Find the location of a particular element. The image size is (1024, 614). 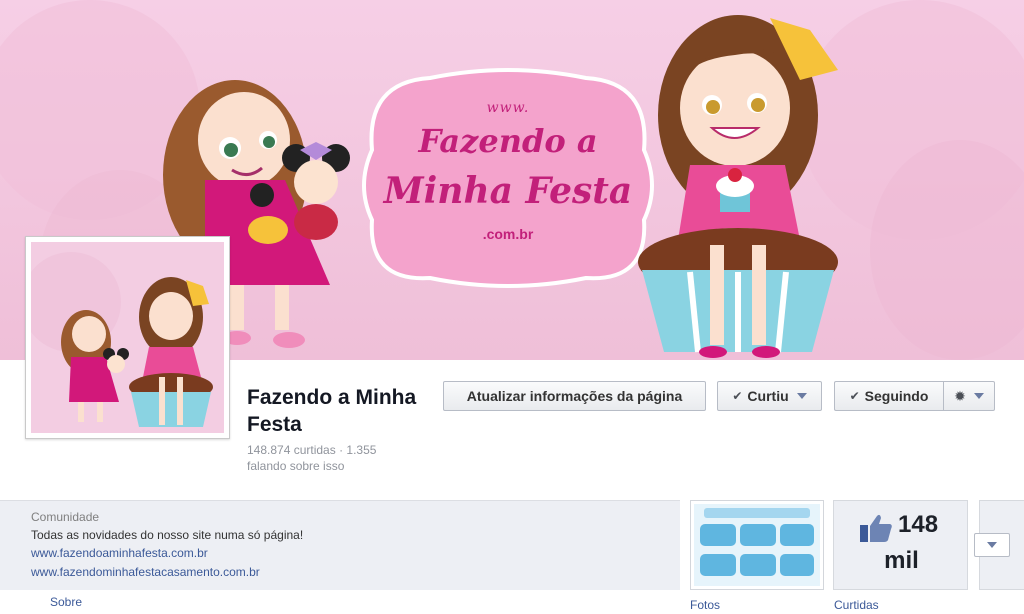

likes-count: 148 is located at coordinates (918, 524).